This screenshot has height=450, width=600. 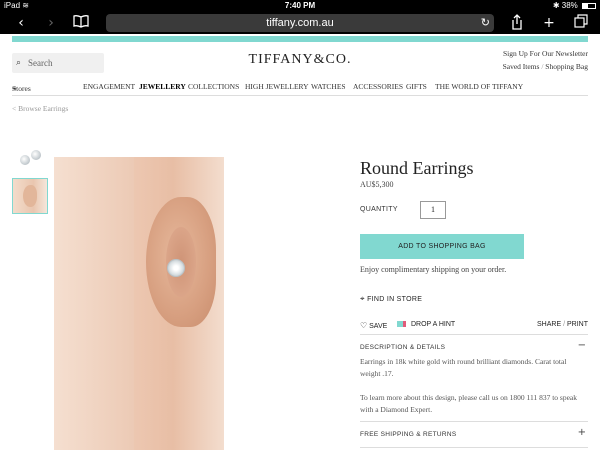 I want to click on ios-status-bar: iPad ≋ 7:40 PM ✱ 38%, so click(x=300, y=6).